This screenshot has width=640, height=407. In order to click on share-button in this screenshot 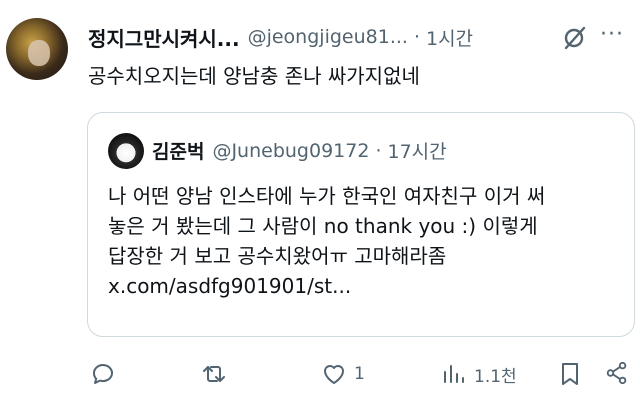, I will do `click(617, 373)`.